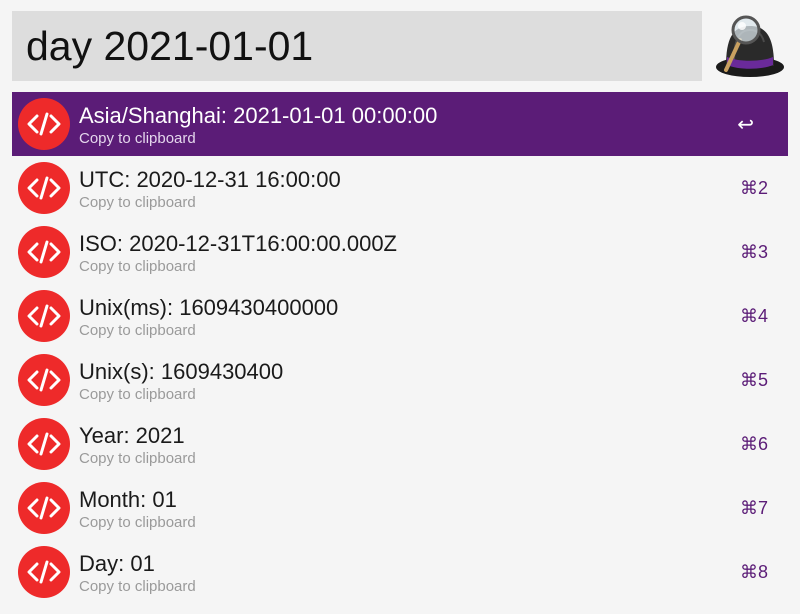  I want to click on search-input, so click(357, 46).